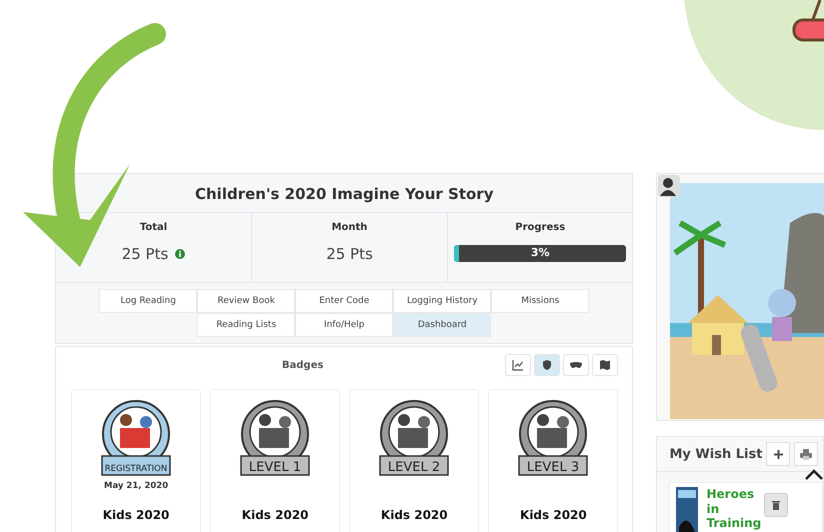 The height and width of the screenshot is (532, 824). I want to click on avatar-icon, so click(669, 186).